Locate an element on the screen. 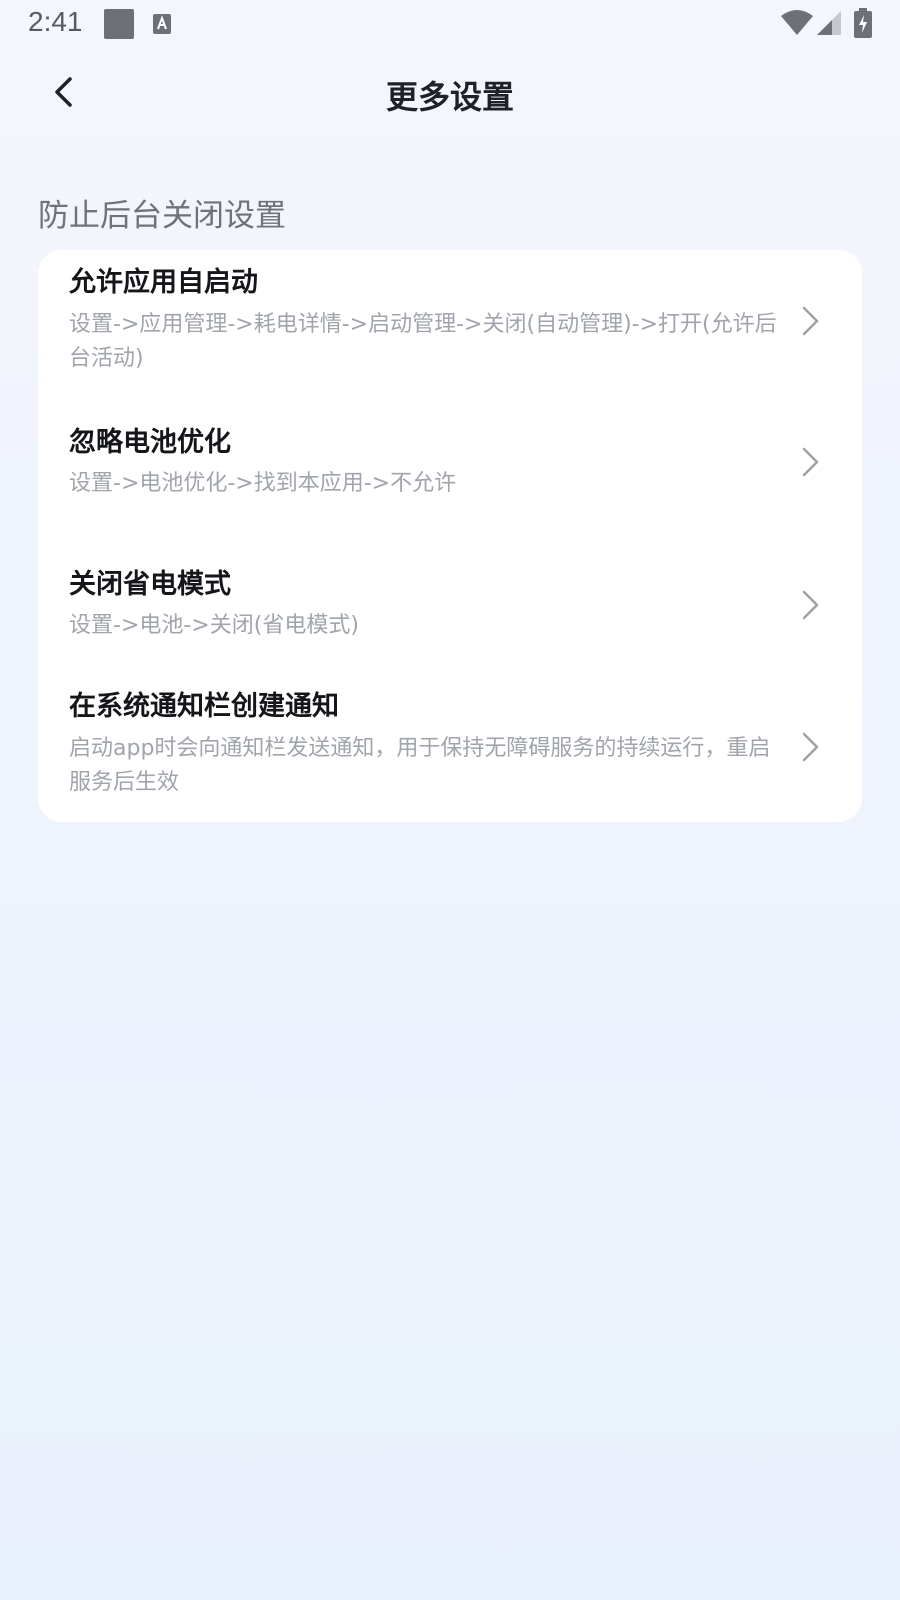 The width and height of the screenshot is (900, 1600). keyboard-a-icon is located at coordinates (162, 24).